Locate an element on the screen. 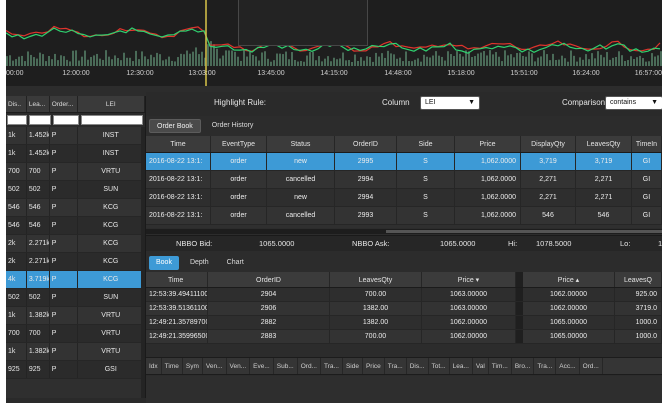 Image resolution: width=662 pixels, height=403 pixels. order-column-header: Status is located at coordinates (301, 144).